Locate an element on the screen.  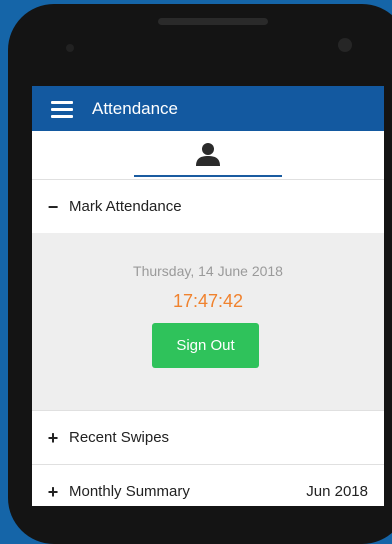
recent-swipes-header: + Recent Swipes is located at coordinates (208, 437).